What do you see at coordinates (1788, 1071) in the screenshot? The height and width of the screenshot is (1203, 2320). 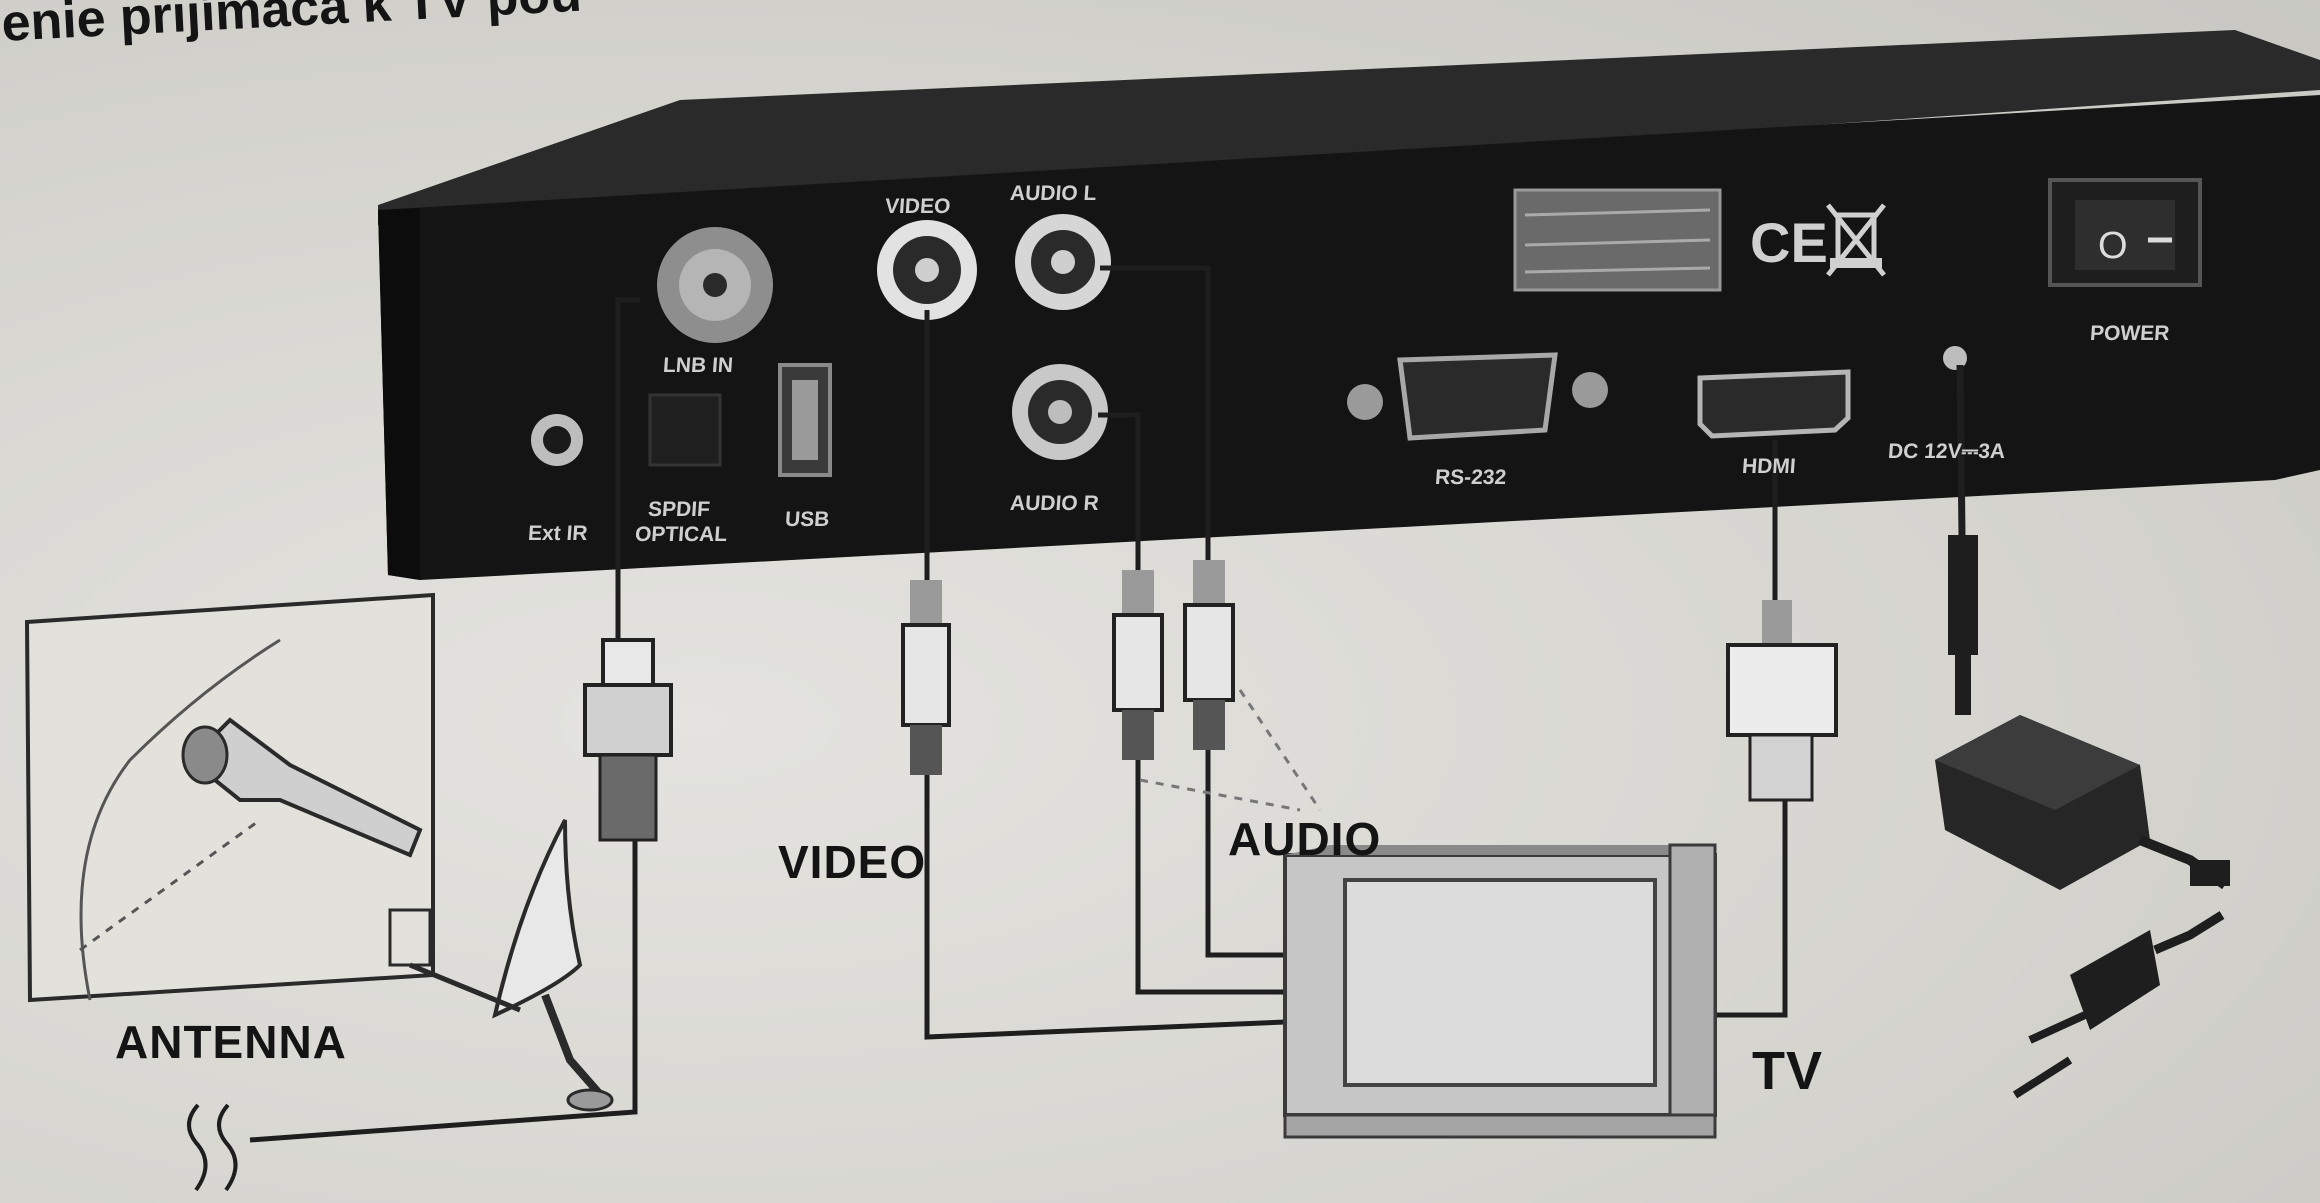 I see `tv-caption: TV` at bounding box center [1788, 1071].